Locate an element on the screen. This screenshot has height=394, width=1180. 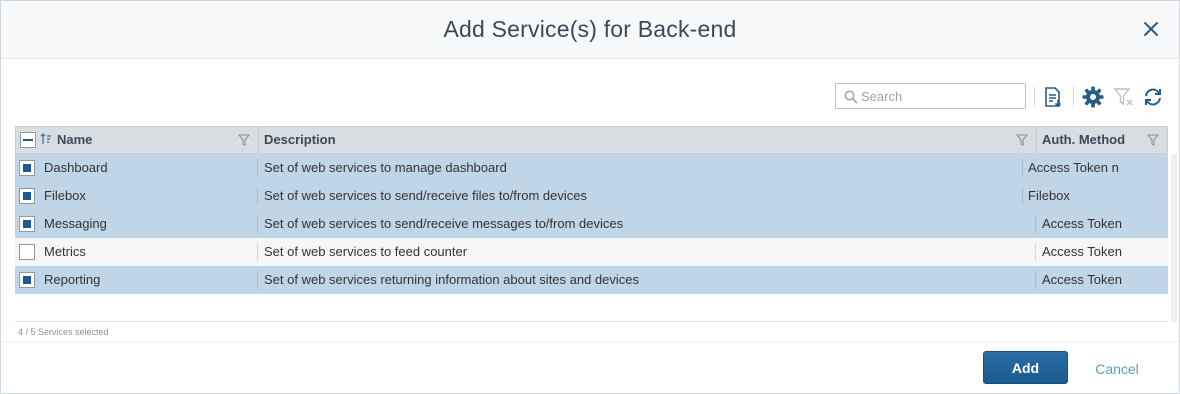
cell-description: Set of web services to manage dashboard is located at coordinates (385, 167).